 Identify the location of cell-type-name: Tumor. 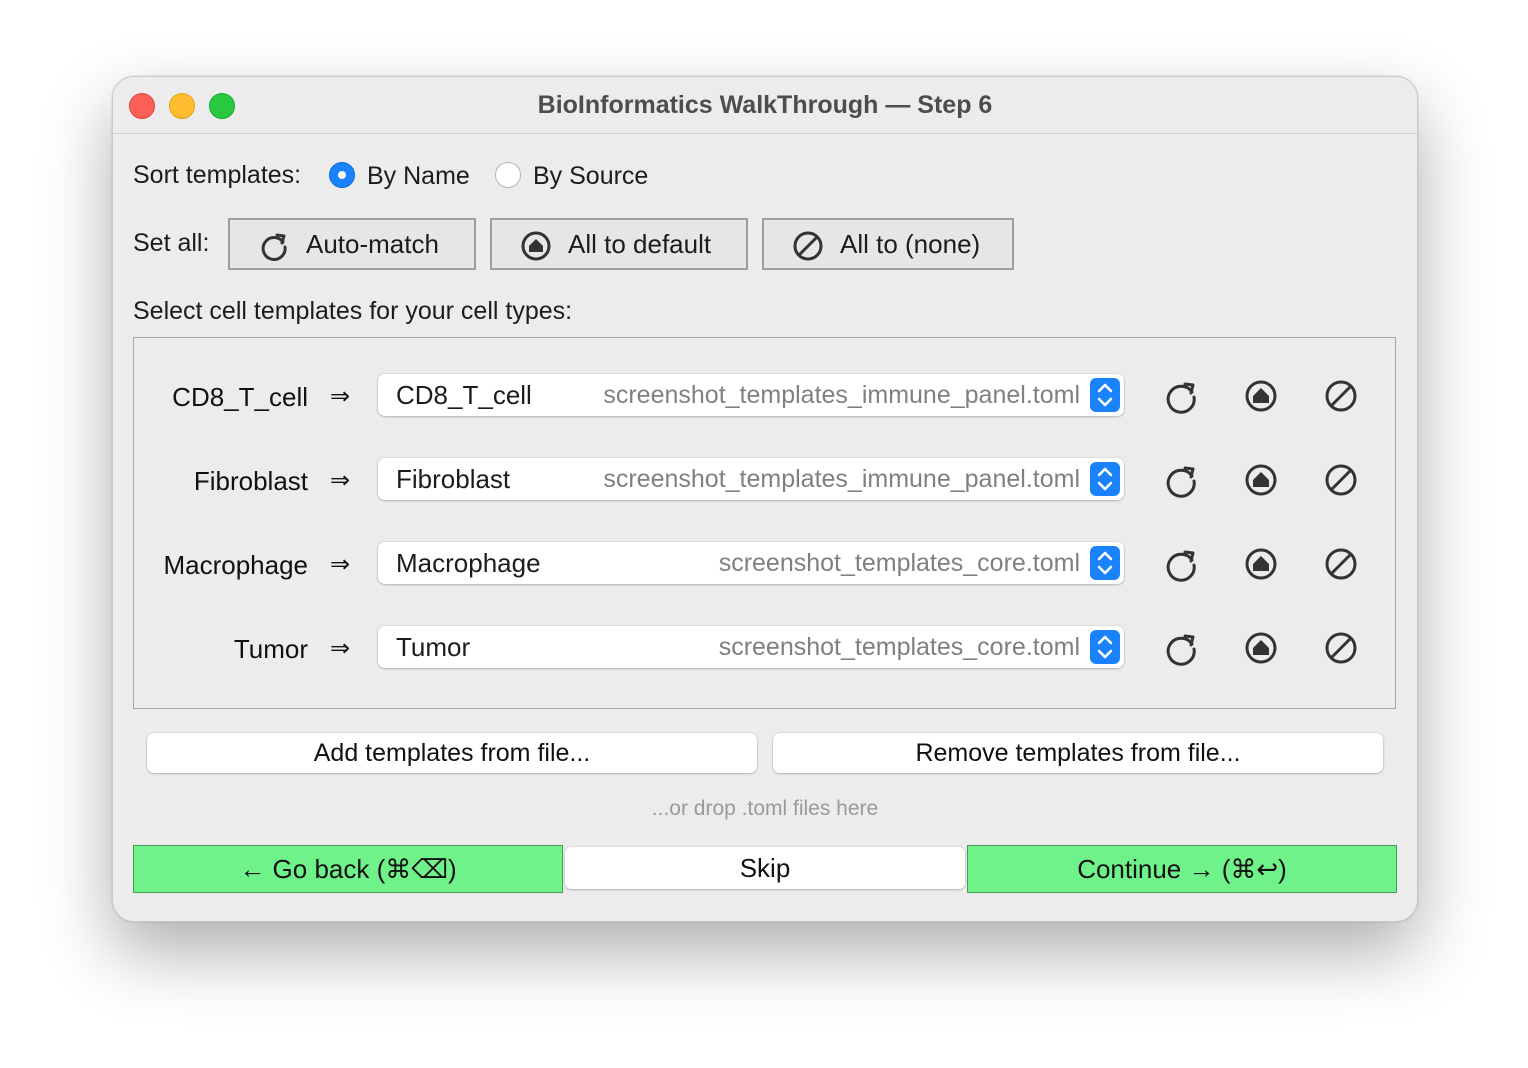
(270, 649).